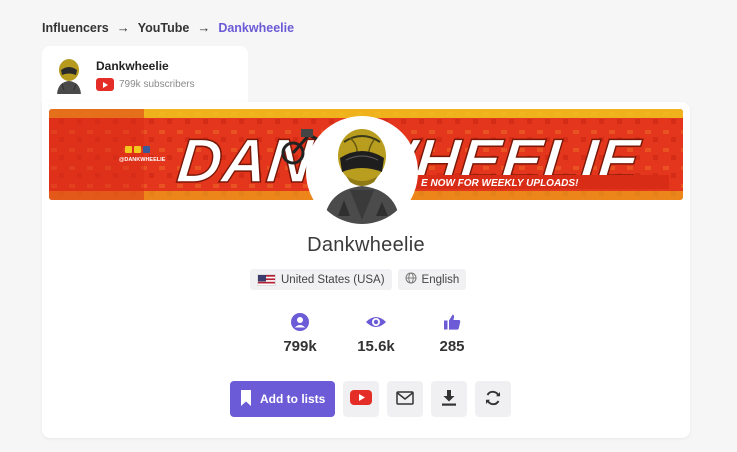 This screenshot has width=737, height=452. I want to click on channel-avatar, so click(69, 75).